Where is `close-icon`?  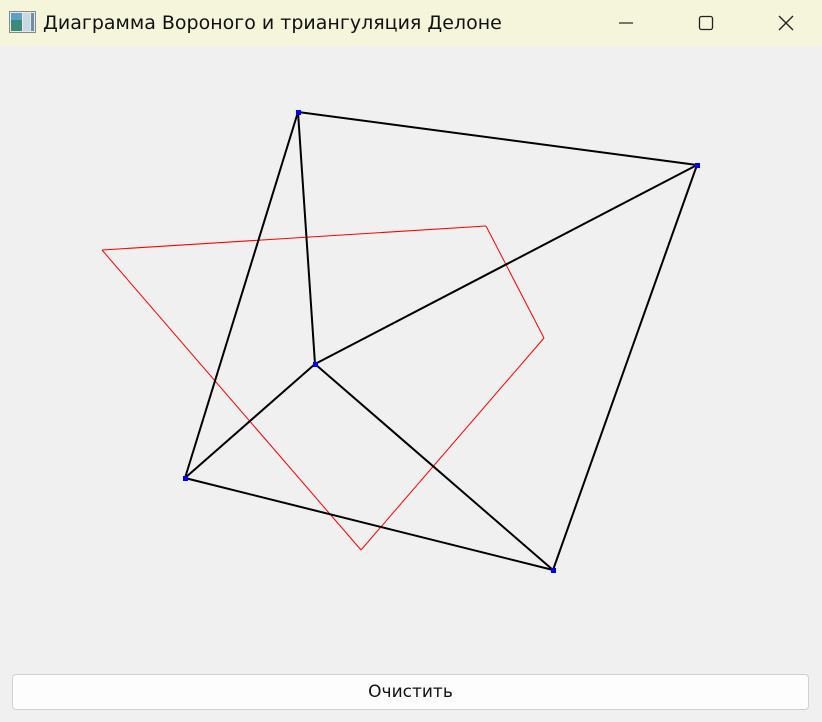 close-icon is located at coordinates (786, 23).